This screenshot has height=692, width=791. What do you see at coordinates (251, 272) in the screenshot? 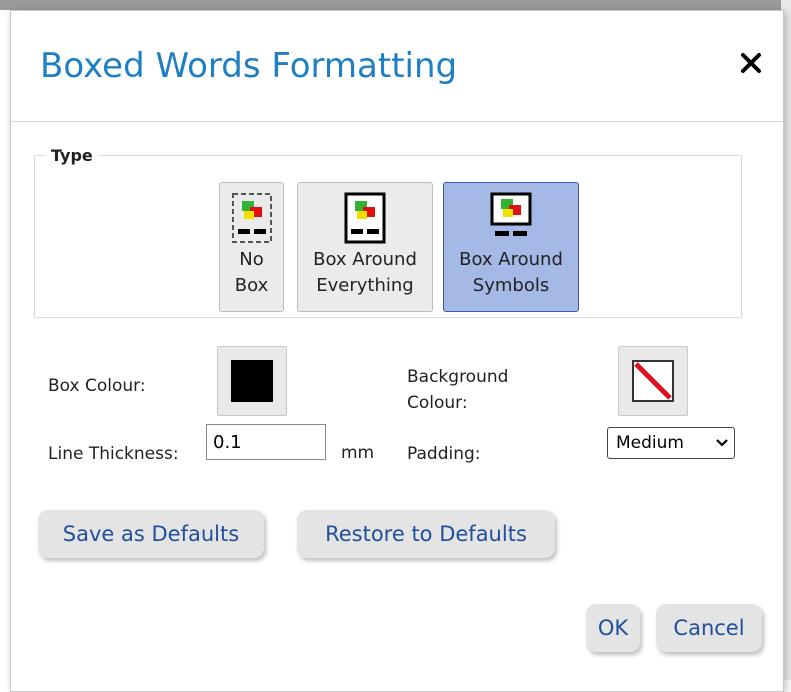
I see `type-no-box-label: No Box` at bounding box center [251, 272].